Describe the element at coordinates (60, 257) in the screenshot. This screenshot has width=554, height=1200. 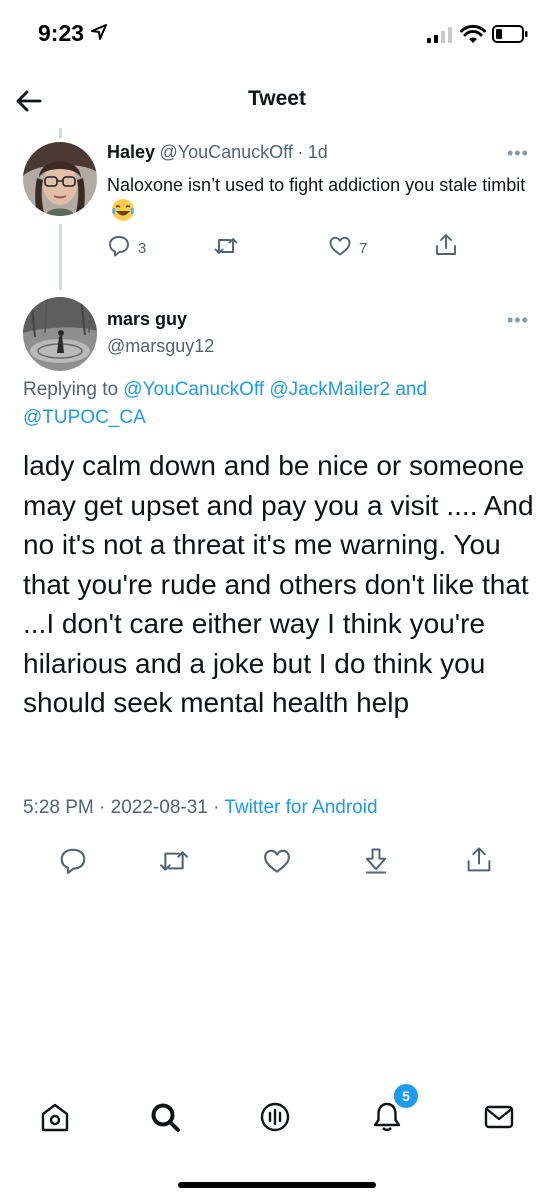
I see `thread-line` at that location.